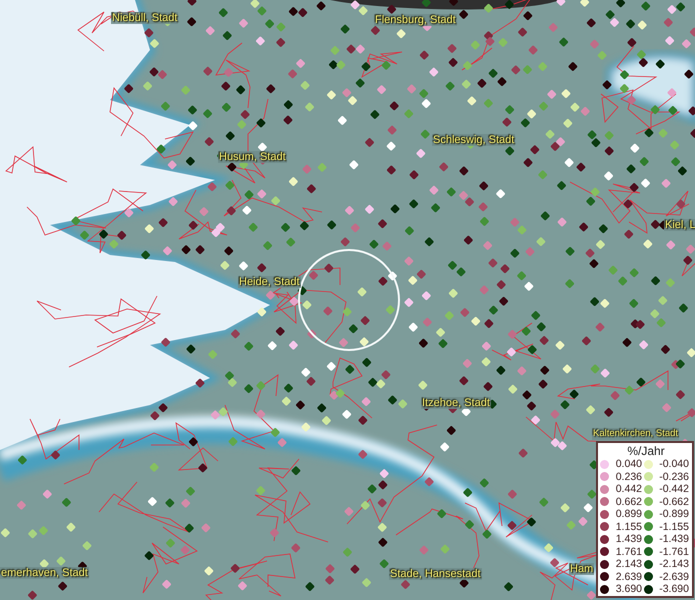 Image resolution: width=695 pixels, height=600 pixels. I want to click on place-label: emerhaven, Stadt, so click(44, 573).